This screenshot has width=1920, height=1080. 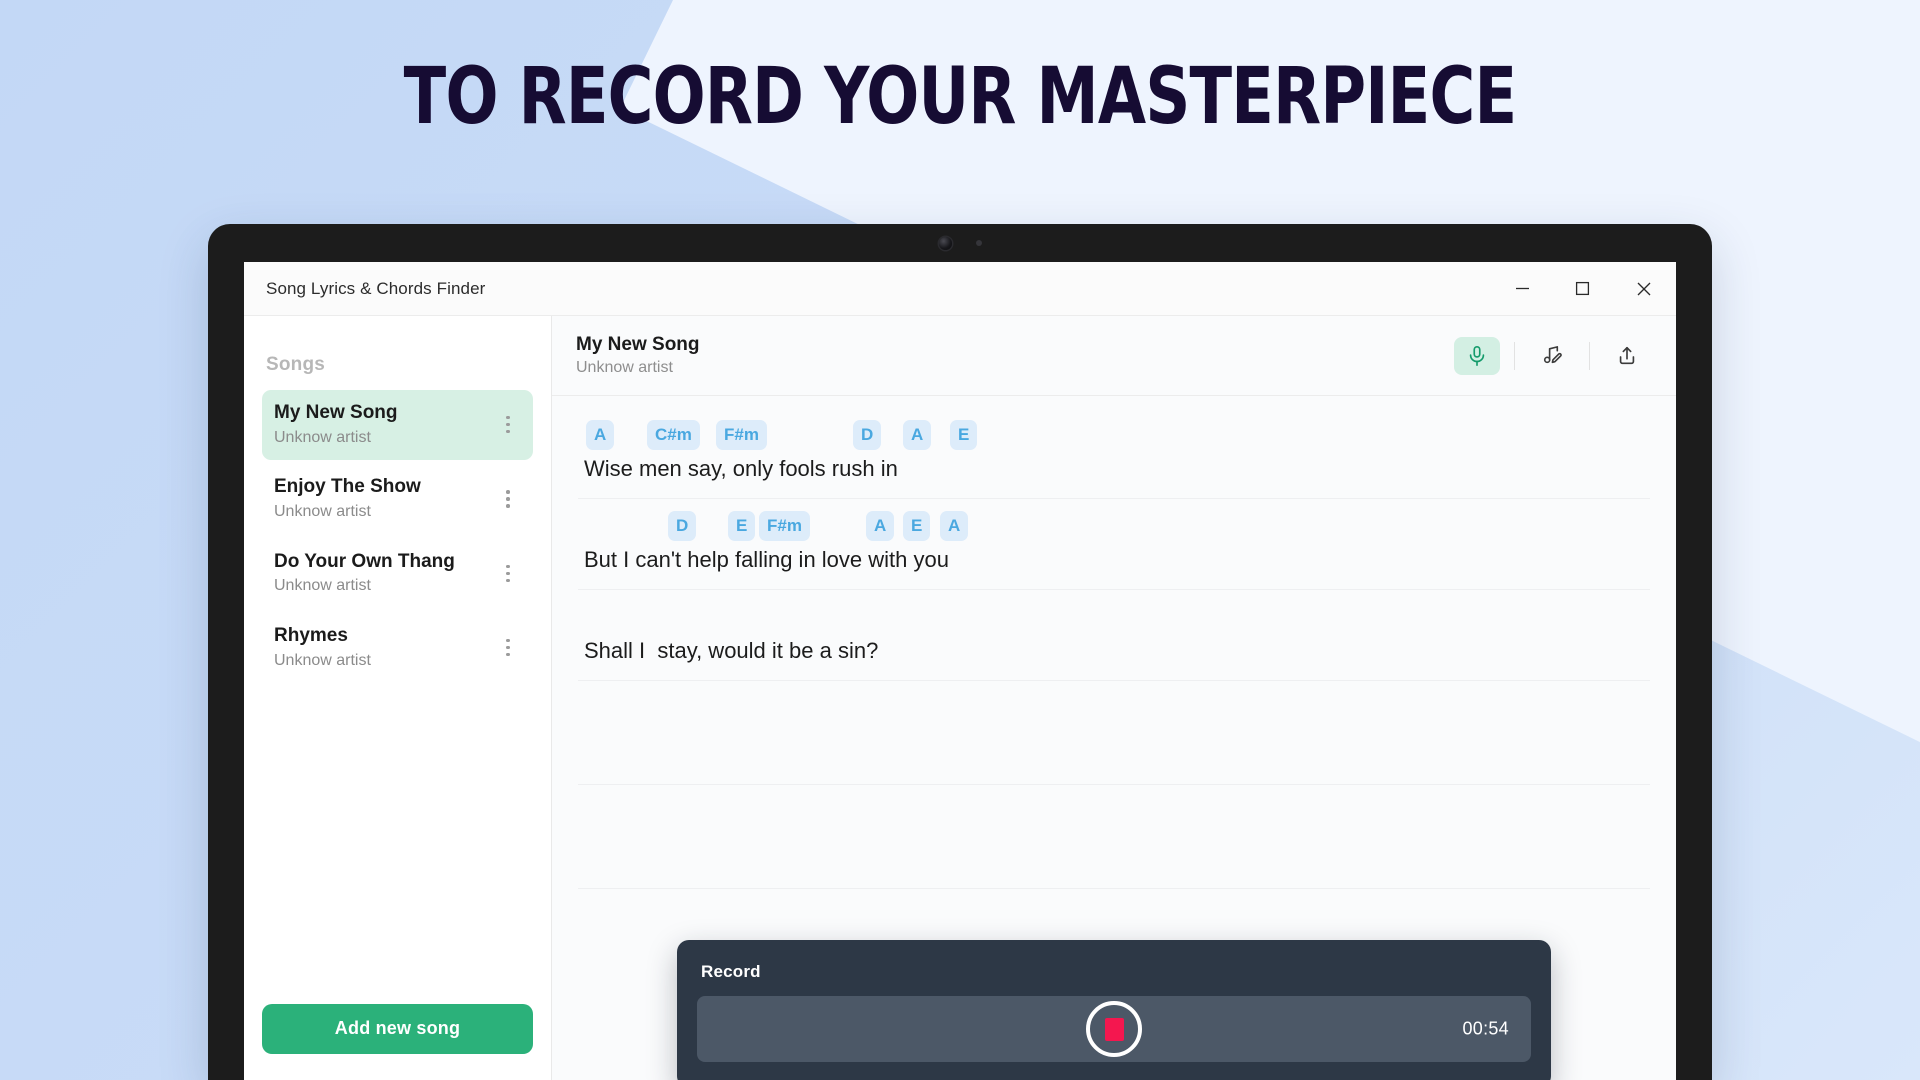 I want to click on song-list-item: Rhymes Unknow artist, so click(x=397, y=648).